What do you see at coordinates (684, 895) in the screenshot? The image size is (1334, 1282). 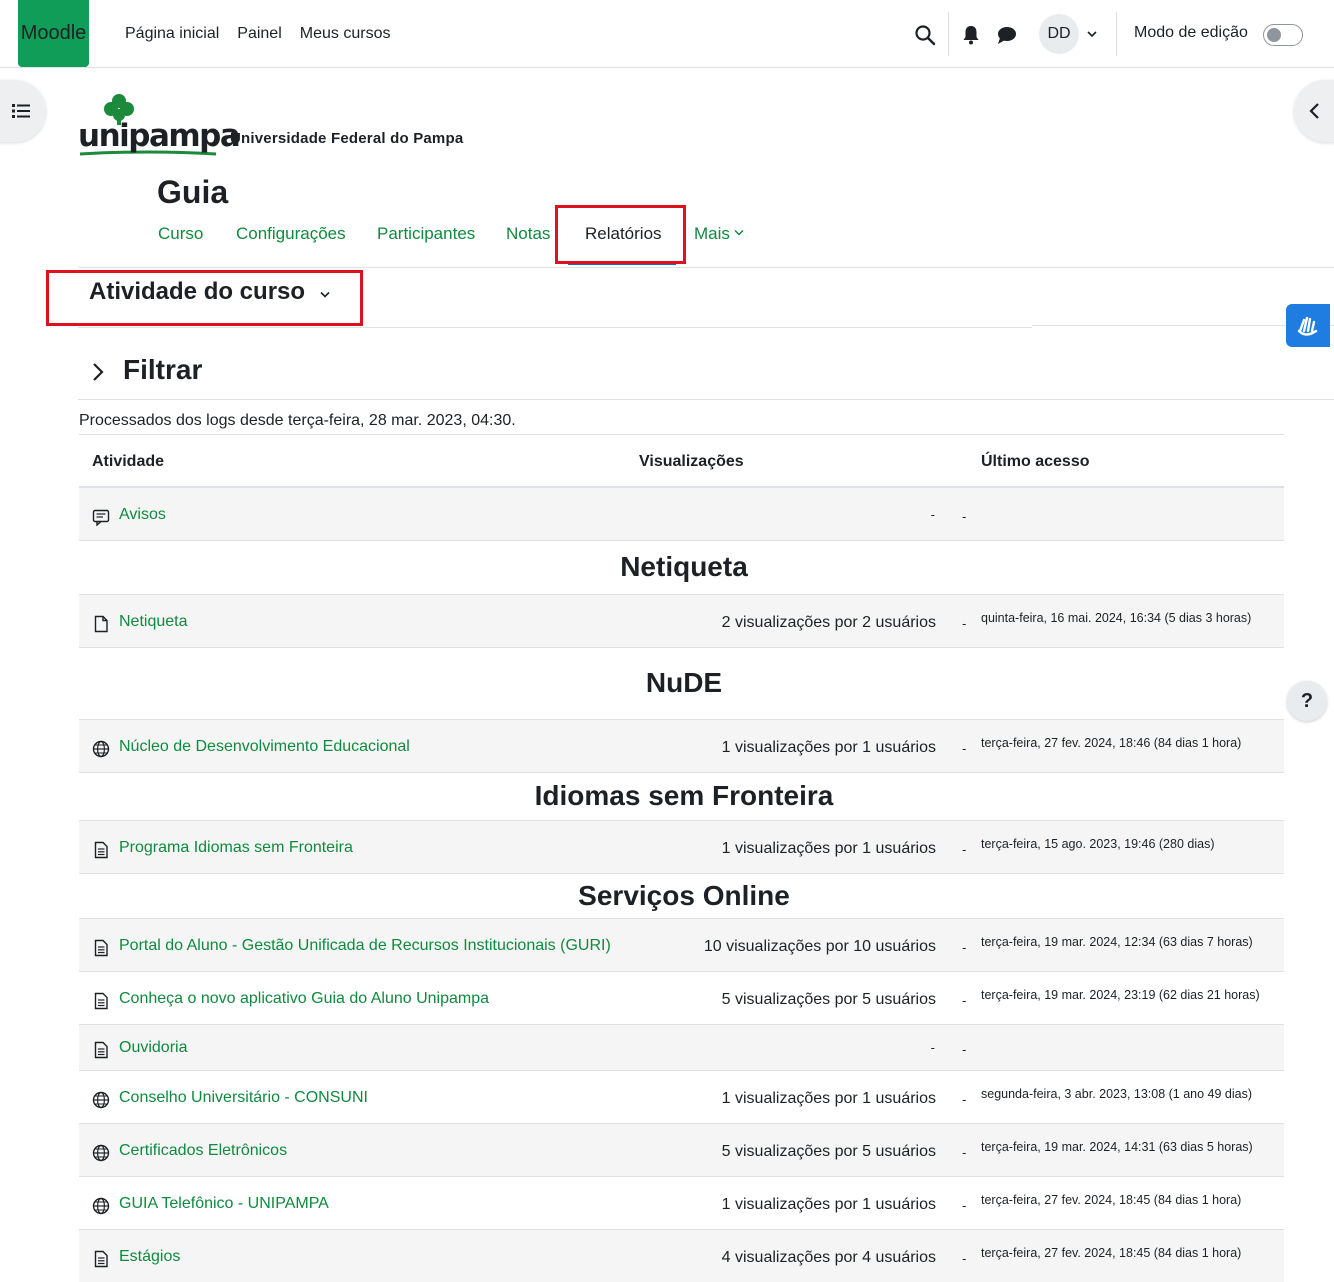 I see `section-heading: Serviços Online` at bounding box center [684, 895].